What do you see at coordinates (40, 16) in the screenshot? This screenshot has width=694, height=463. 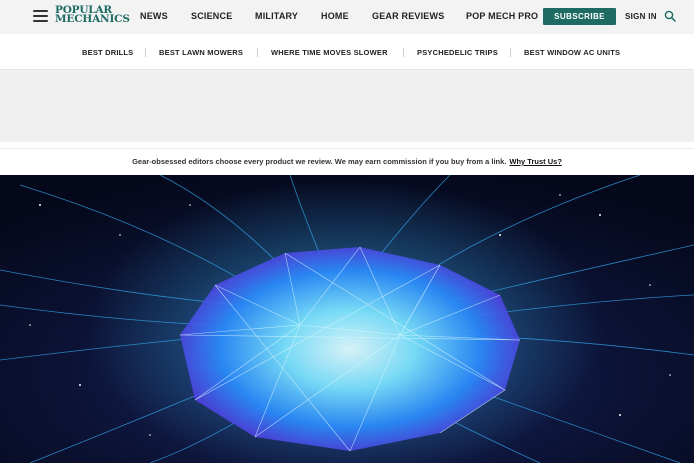 I see `hamburger-icon` at bounding box center [40, 16].